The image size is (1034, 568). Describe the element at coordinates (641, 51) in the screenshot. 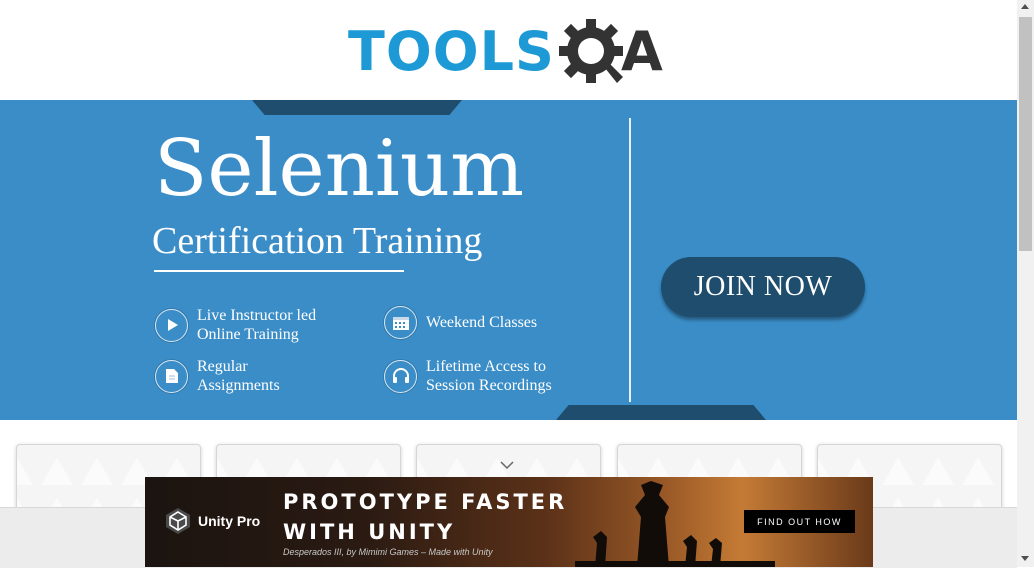

I see `logo-text-a: A` at that location.